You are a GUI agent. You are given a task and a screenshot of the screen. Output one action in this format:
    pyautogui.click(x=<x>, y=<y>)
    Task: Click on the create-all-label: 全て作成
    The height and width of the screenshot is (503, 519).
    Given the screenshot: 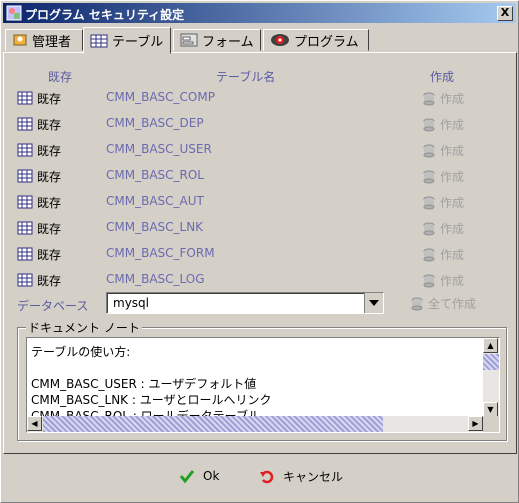 What is the action you would take?
    pyautogui.click(x=452, y=304)
    